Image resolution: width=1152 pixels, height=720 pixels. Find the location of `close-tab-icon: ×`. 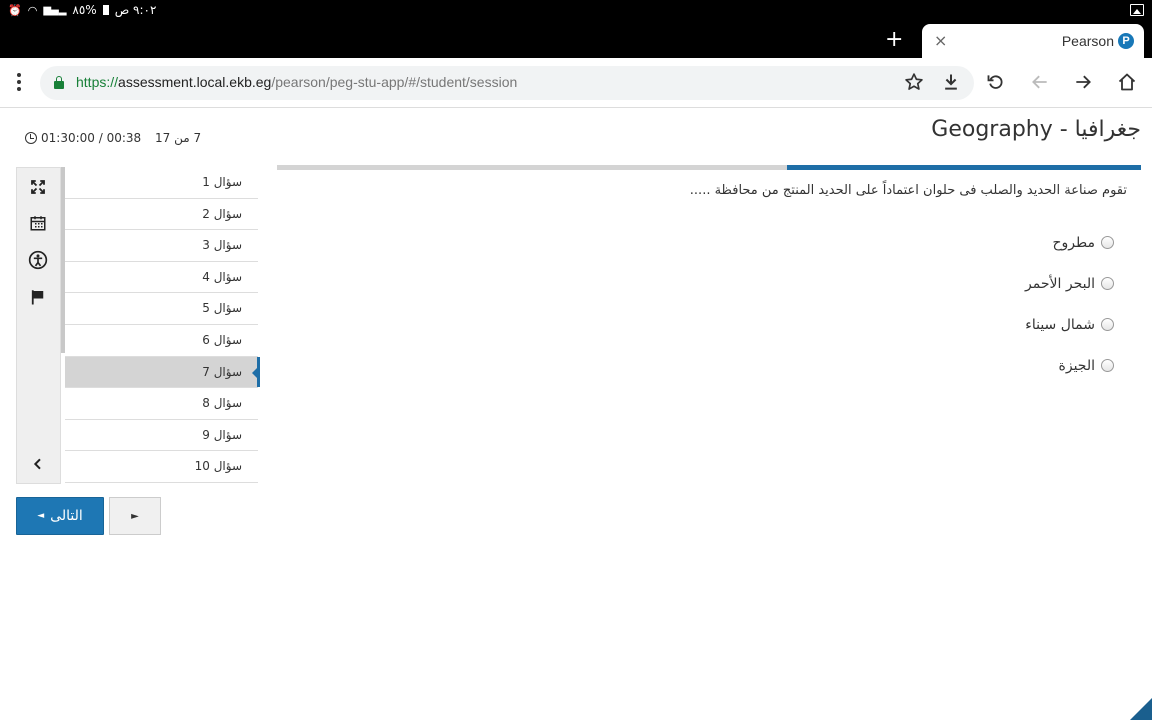

close-tab-icon: × is located at coordinates (940, 40).